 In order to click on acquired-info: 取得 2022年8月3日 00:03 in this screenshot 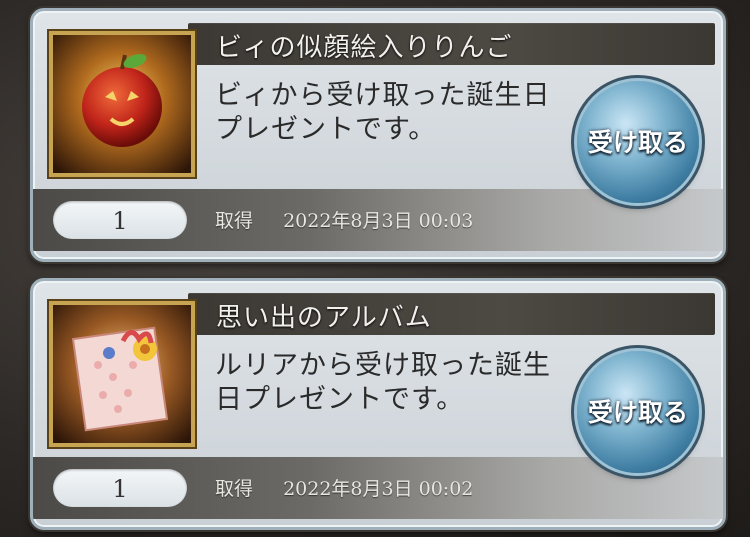, I will do `click(344, 219)`.